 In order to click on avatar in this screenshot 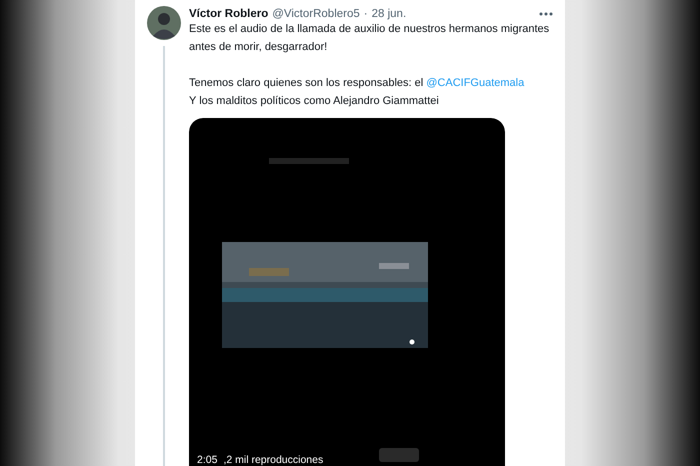, I will do `click(164, 23)`.